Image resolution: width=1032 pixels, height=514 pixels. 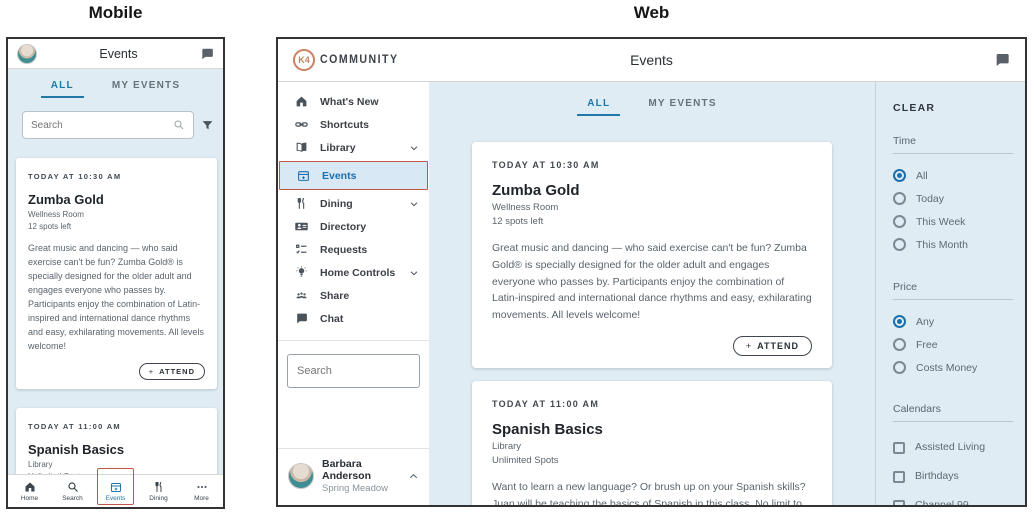 What do you see at coordinates (102, 125) in the screenshot?
I see `search-input` at bounding box center [102, 125].